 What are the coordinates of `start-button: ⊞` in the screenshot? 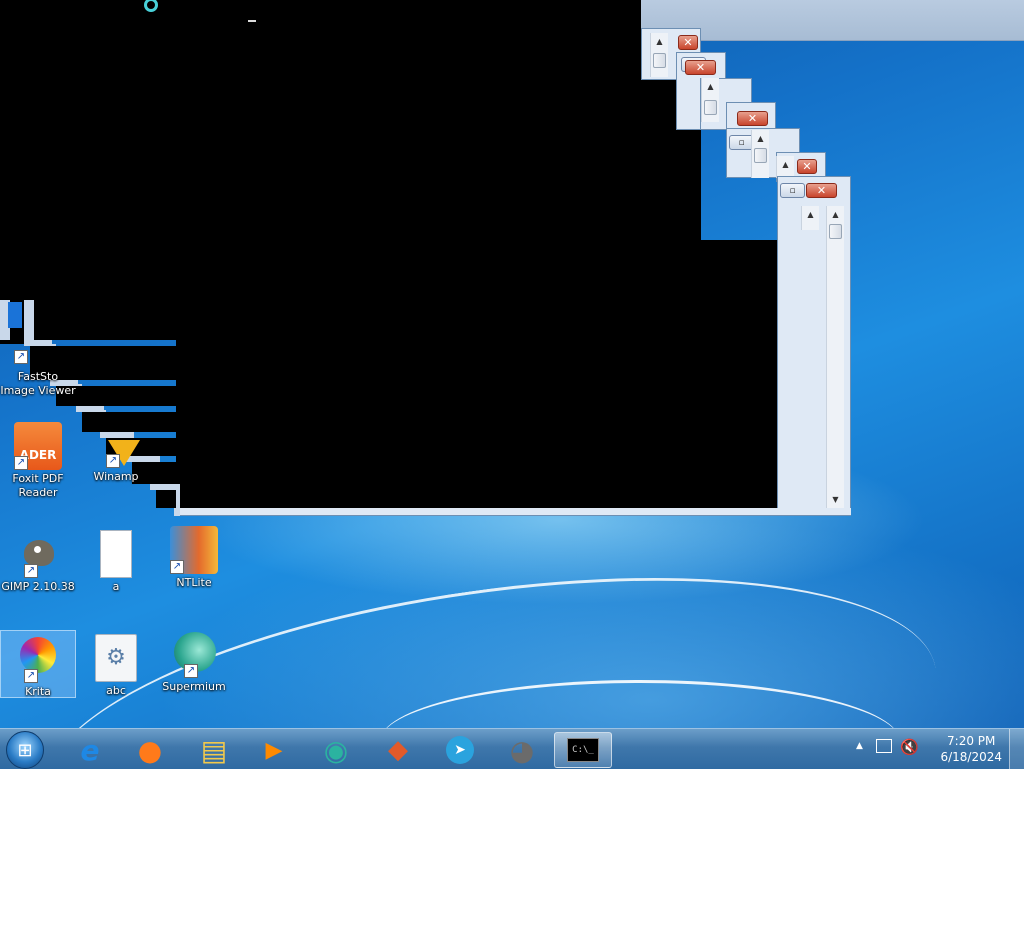 It's located at (25, 750).